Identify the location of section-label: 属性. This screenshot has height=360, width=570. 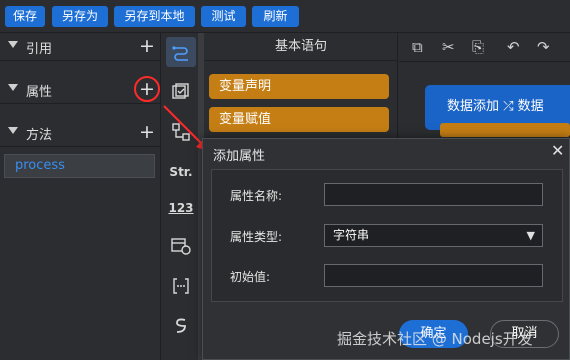
(39, 92).